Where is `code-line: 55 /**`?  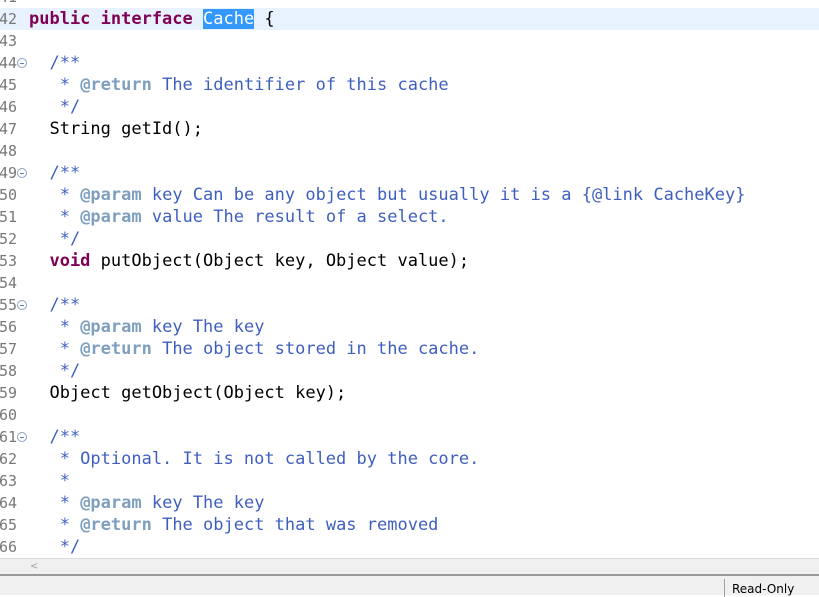
code-line: 55 /** is located at coordinates (409, 305).